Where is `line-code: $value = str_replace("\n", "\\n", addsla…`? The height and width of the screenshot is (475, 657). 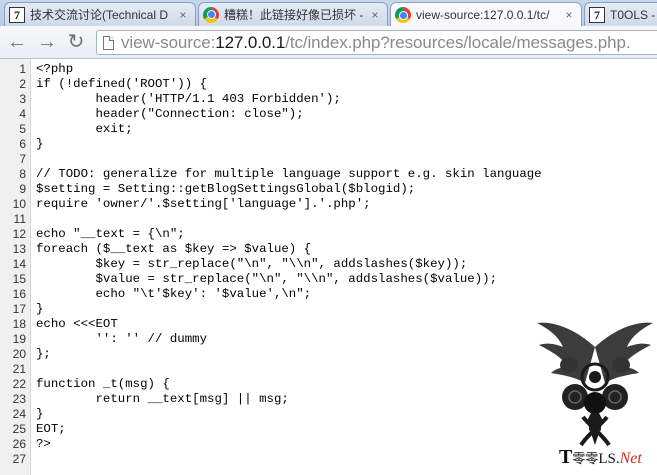
line-code: $value = str_replace("\n", "\\n", addsla… is located at coordinates (267, 279).